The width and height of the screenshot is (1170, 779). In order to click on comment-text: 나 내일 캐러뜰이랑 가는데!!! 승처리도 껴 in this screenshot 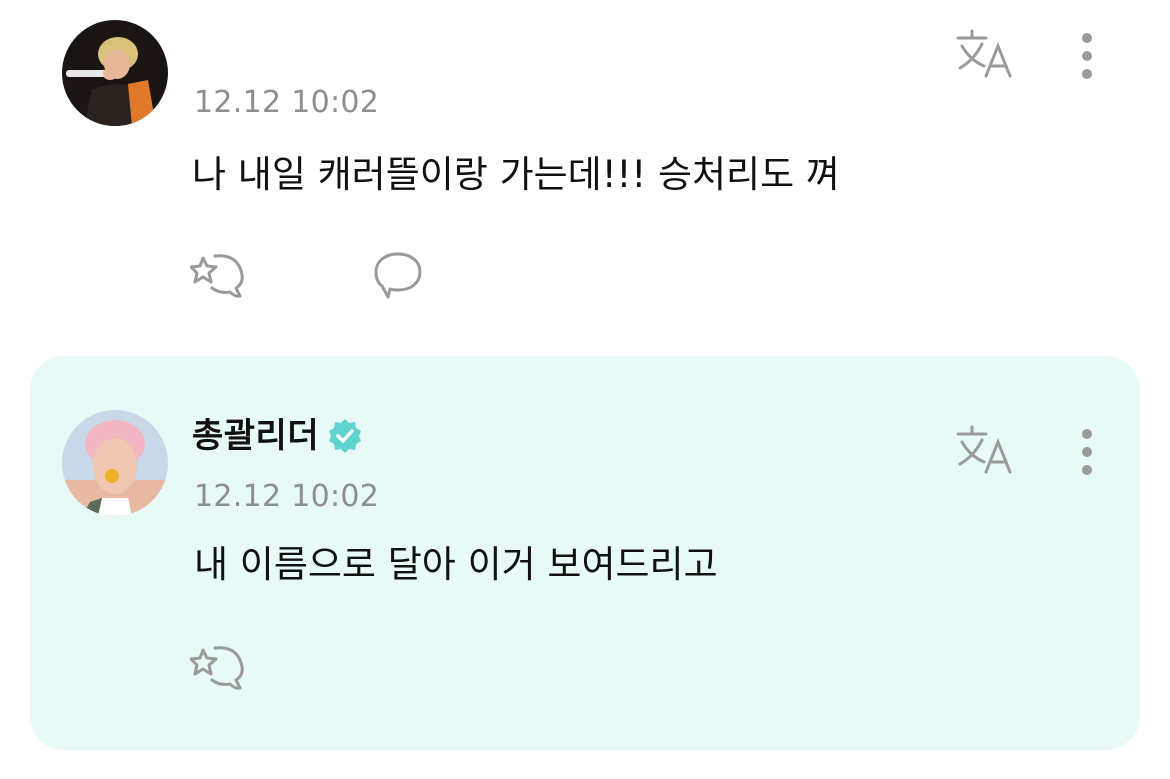, I will do `click(516, 174)`.